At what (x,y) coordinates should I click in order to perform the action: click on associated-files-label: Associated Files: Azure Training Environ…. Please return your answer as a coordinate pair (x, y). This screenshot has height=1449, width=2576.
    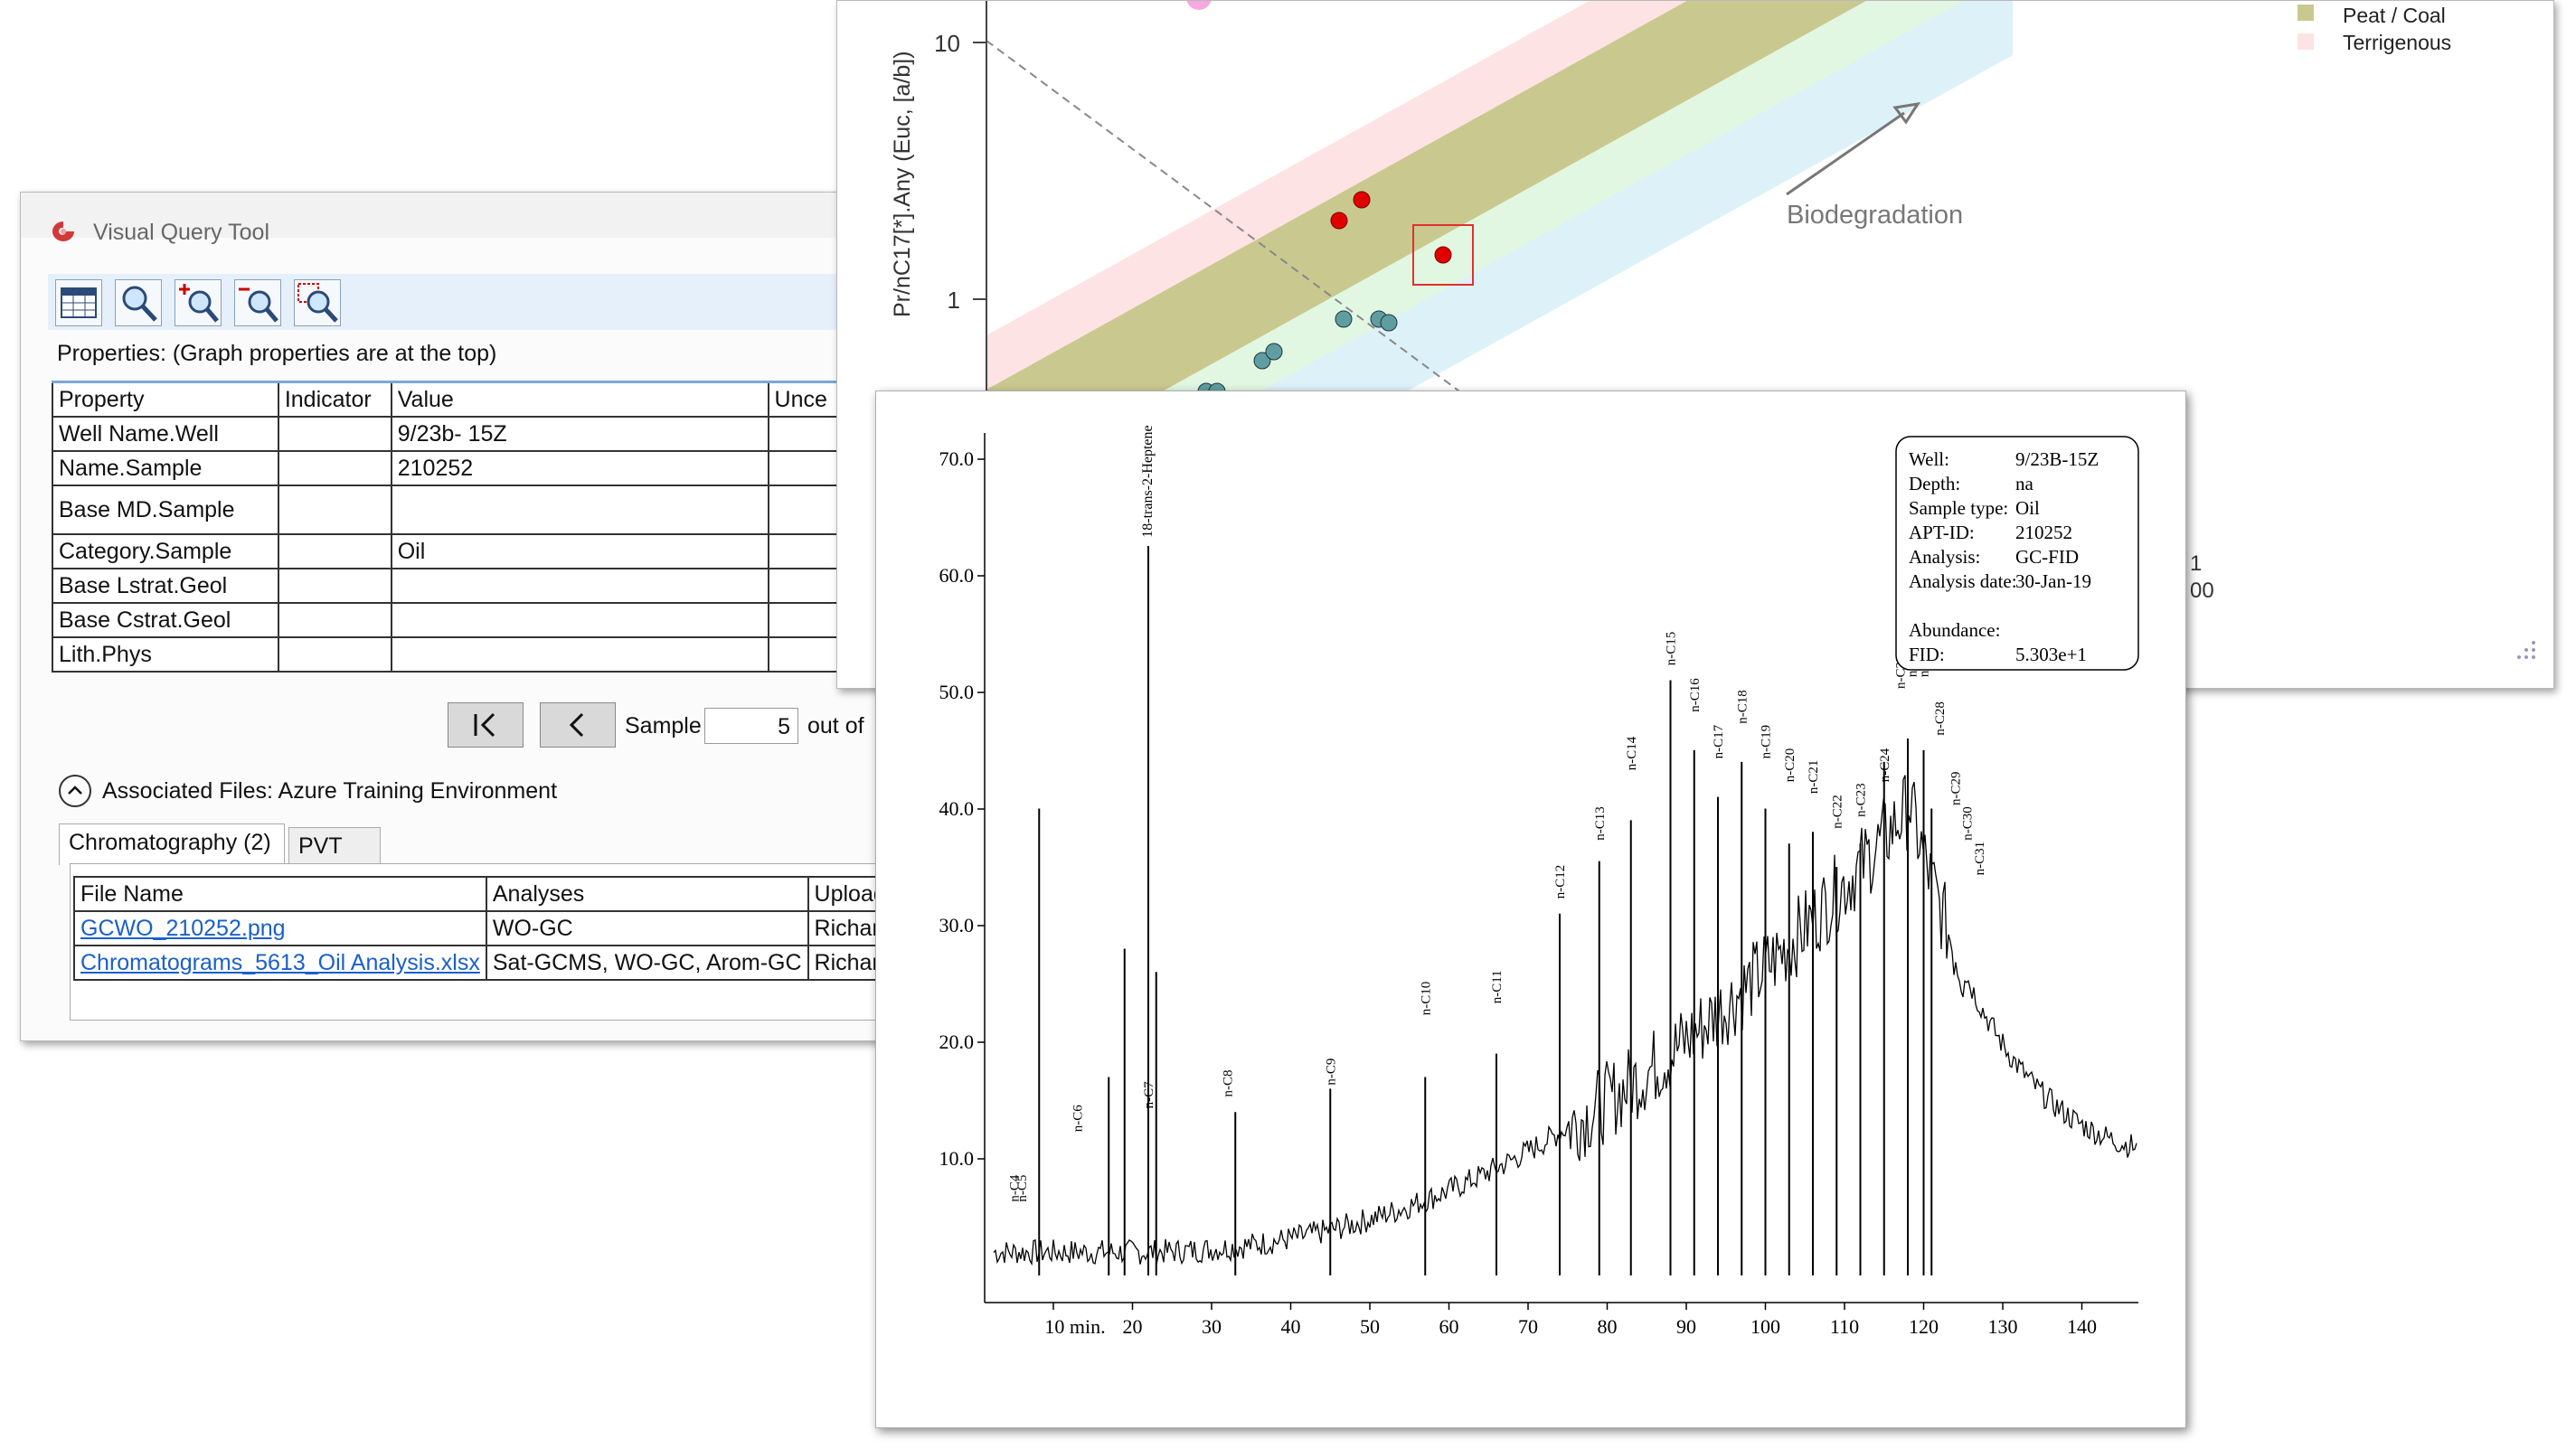
    Looking at the image, I should click on (330, 791).